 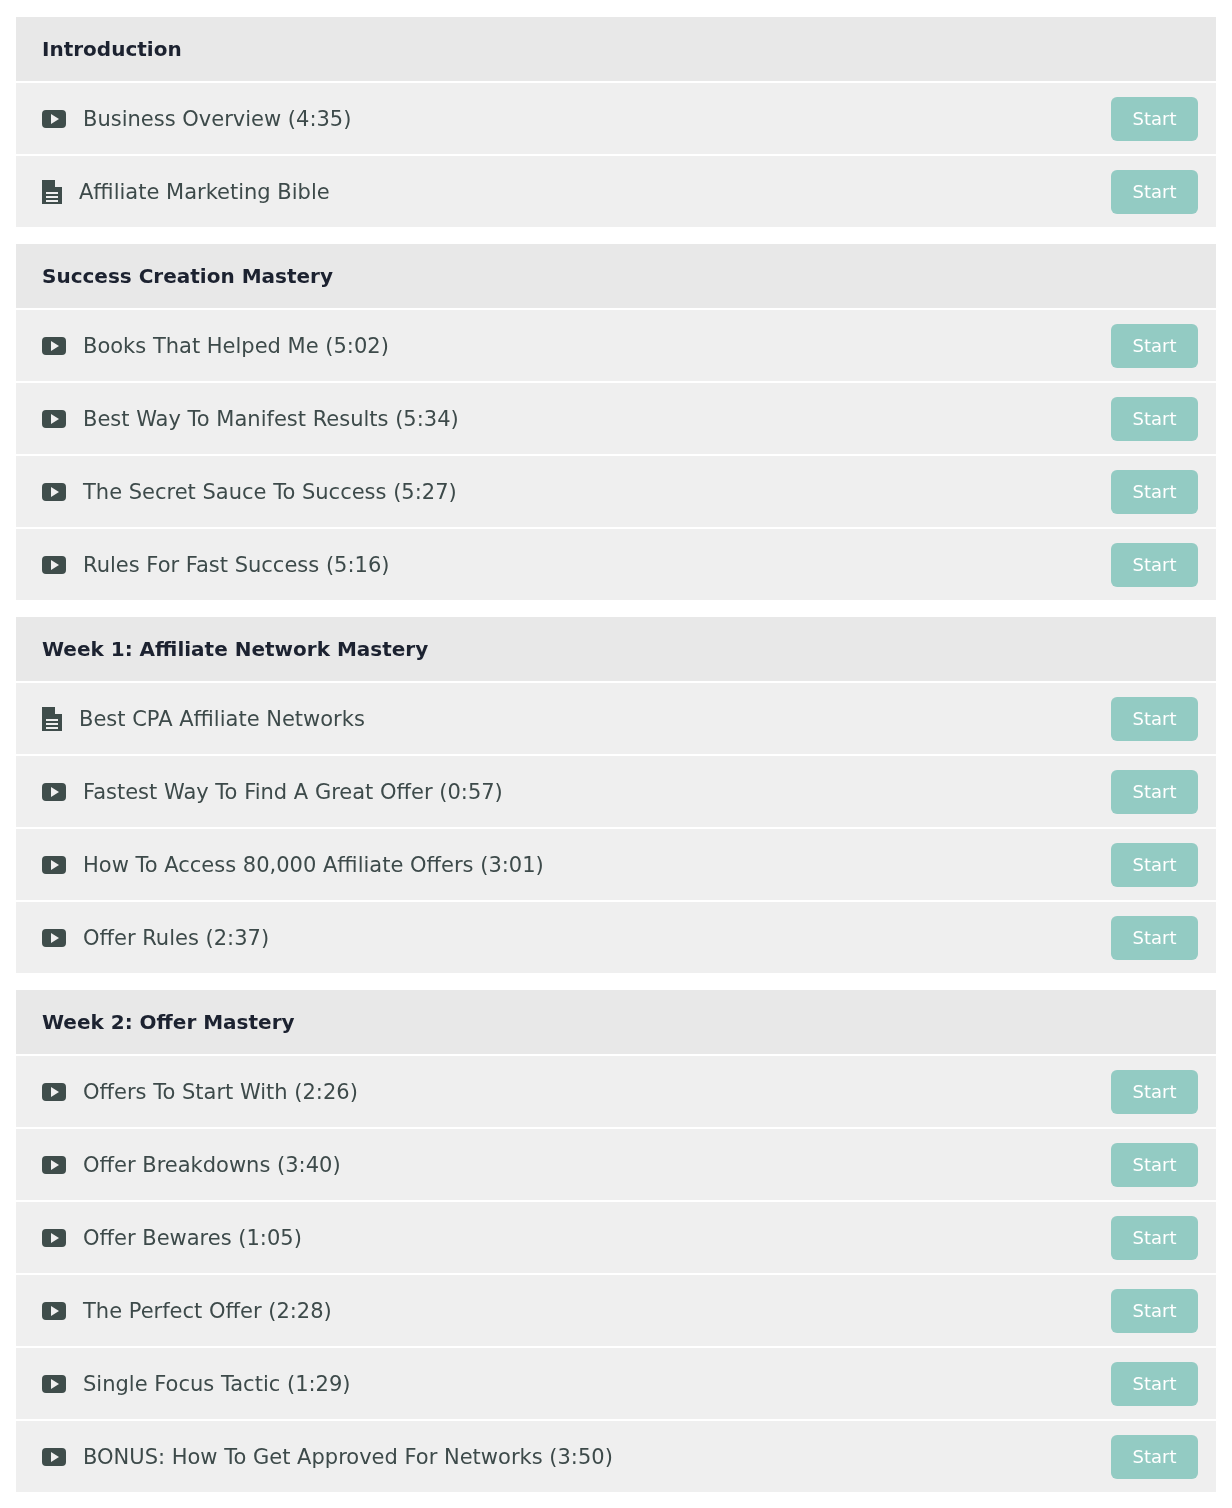 I want to click on section-title: Success Creation Mastery, so click(x=187, y=276).